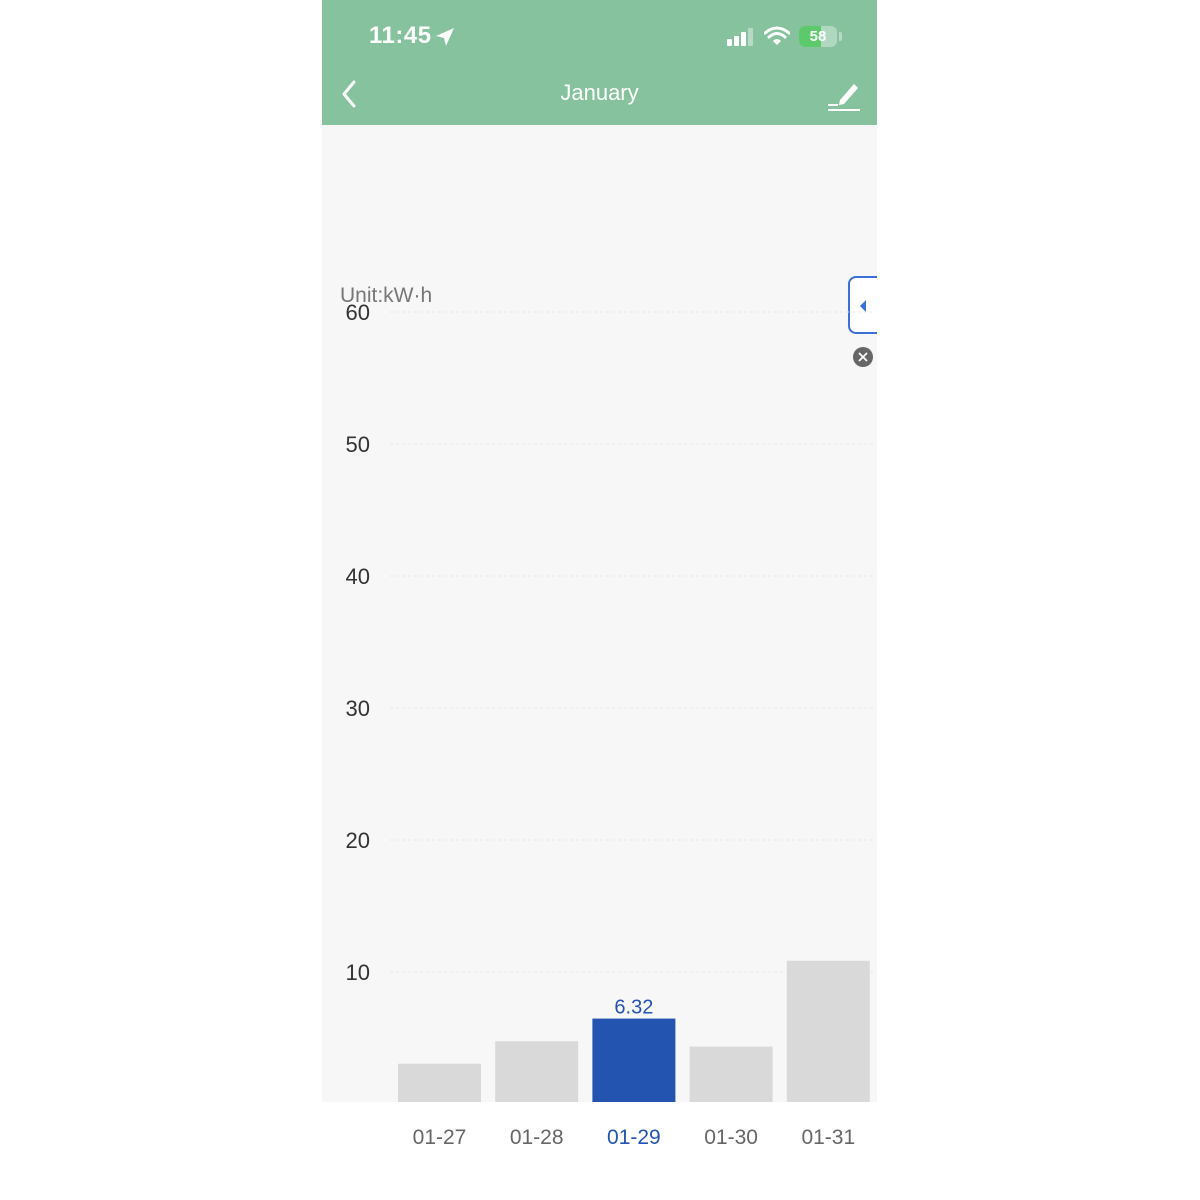 This screenshot has width=1200, height=1200. Describe the element at coordinates (633, 1008) in the screenshot. I see `selected-value-label: 6.32` at that location.